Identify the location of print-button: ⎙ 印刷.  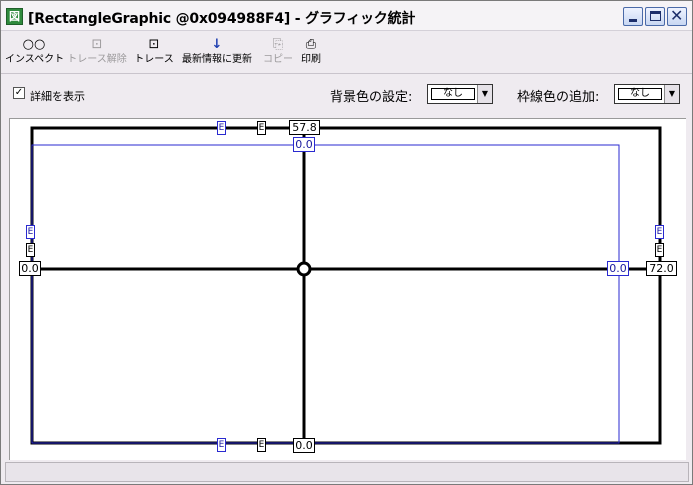
(311, 54).